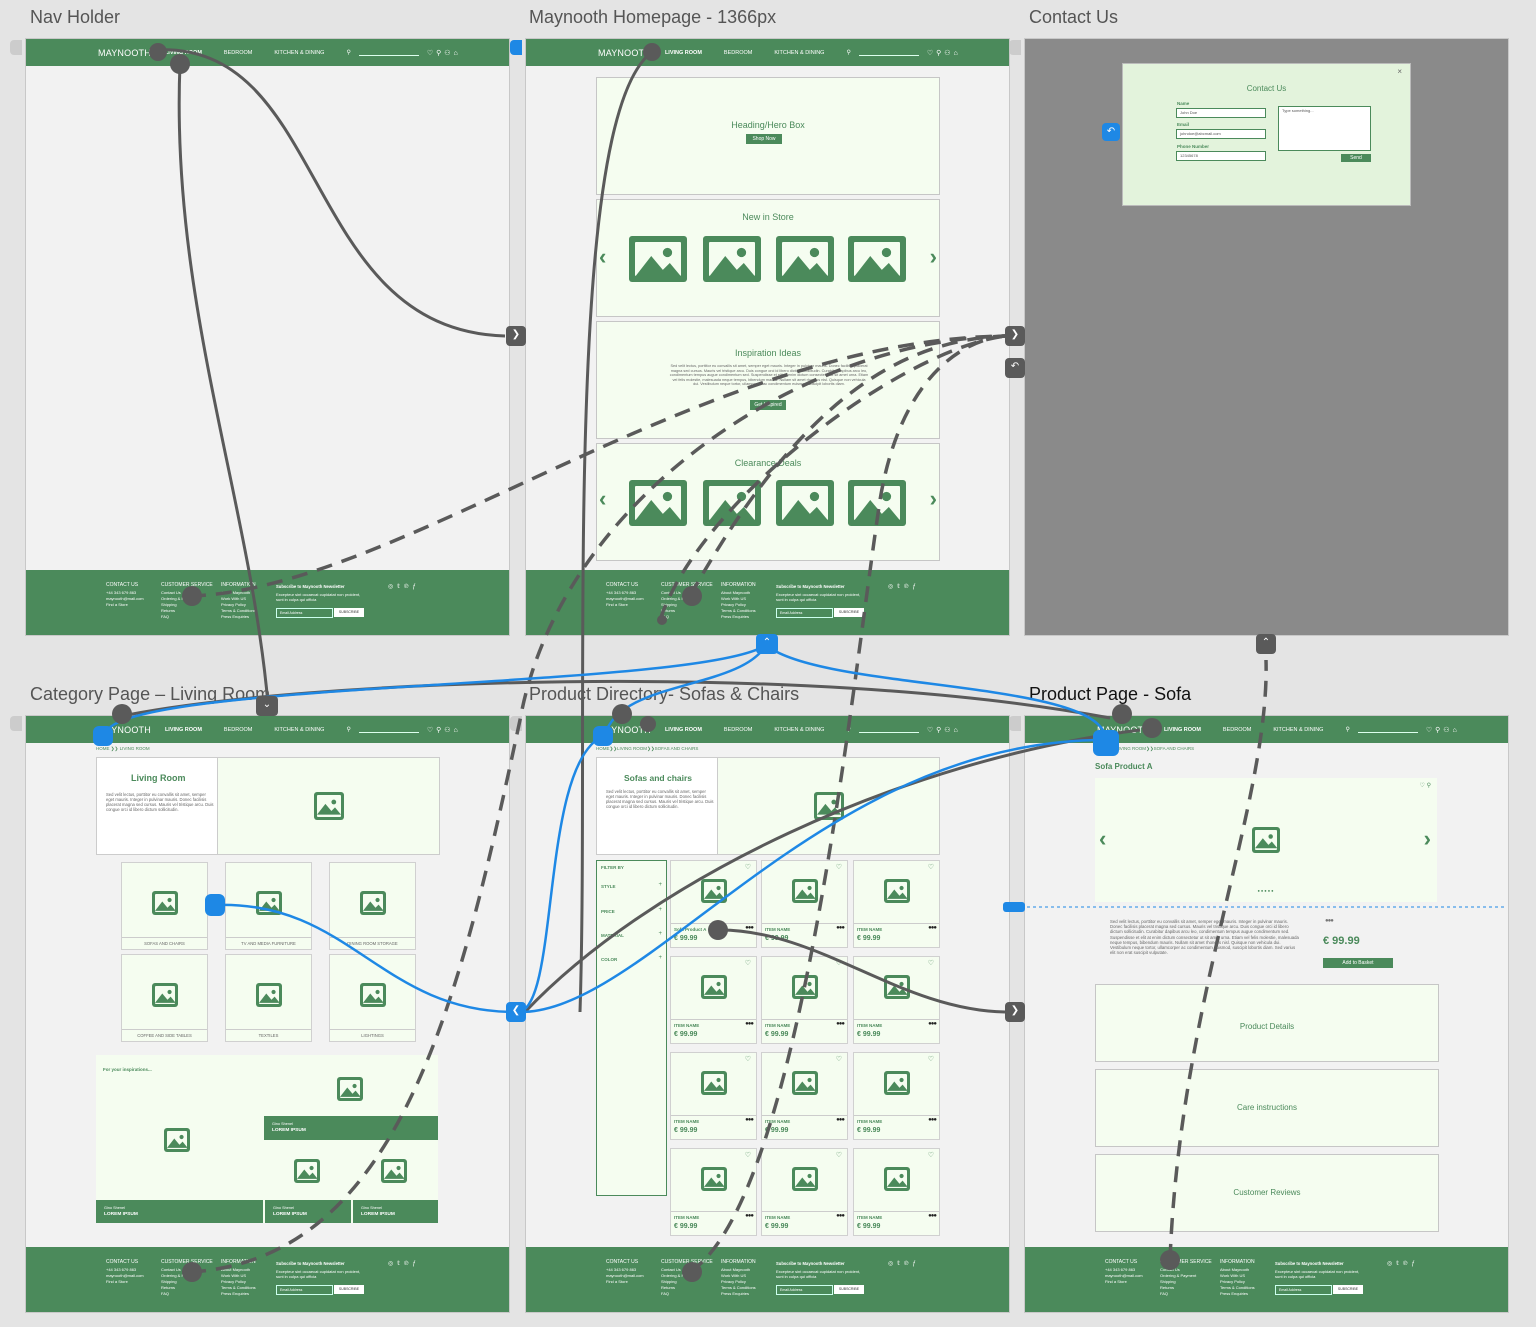 The width and height of the screenshot is (1536, 1327). What do you see at coordinates (608, 911) in the screenshot?
I see `filter-price: PRICE` at bounding box center [608, 911].